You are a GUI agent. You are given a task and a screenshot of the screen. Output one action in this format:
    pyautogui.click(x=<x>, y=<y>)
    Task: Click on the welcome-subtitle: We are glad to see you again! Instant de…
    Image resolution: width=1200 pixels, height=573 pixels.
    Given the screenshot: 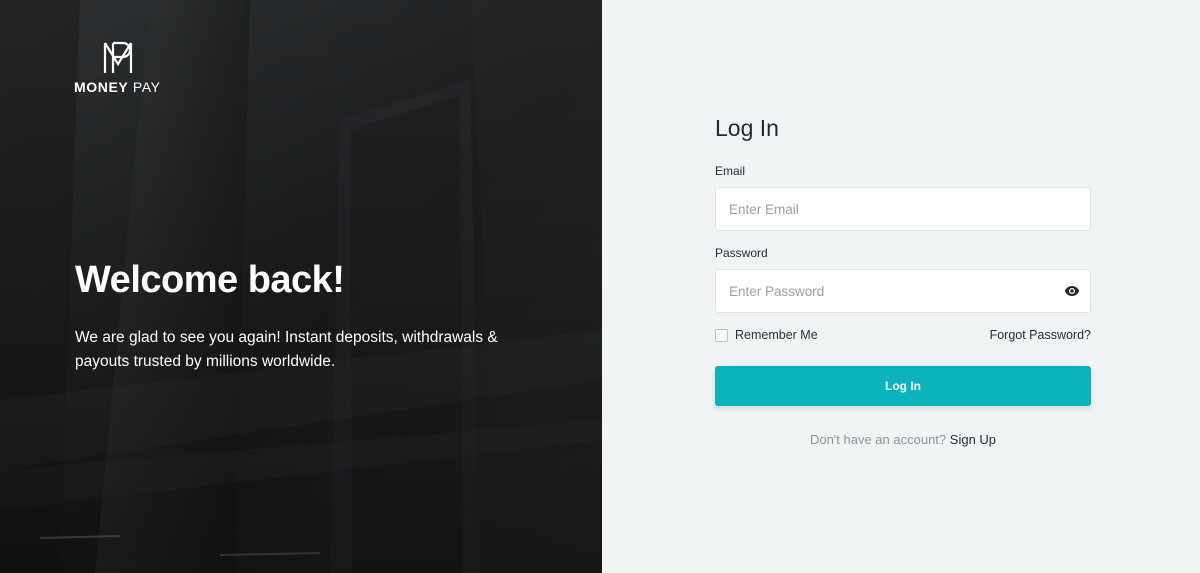 What is the action you would take?
    pyautogui.click(x=286, y=349)
    